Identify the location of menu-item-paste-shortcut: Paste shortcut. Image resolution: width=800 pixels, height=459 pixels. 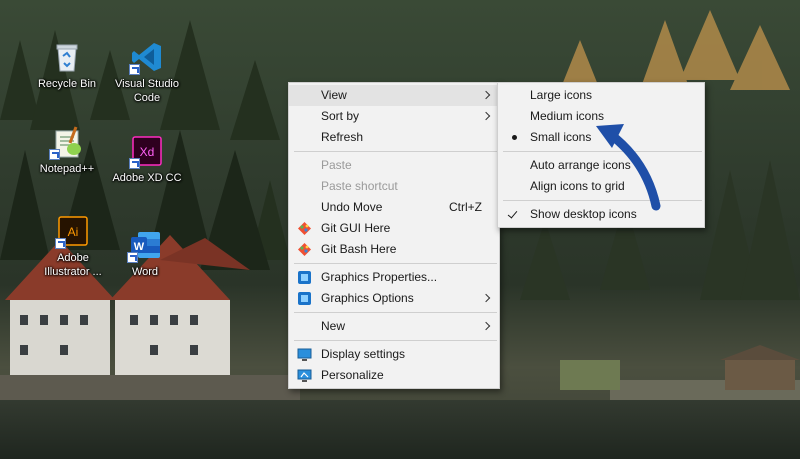
(394, 186).